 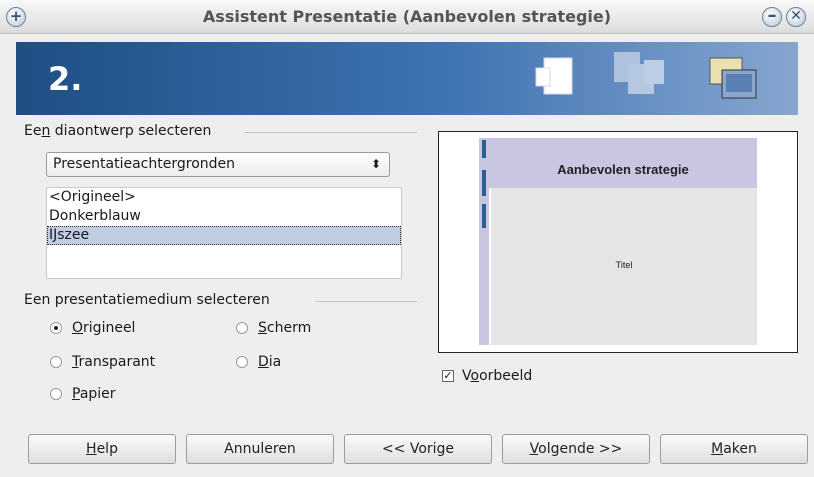 I want to click on label-rest: cherm, so click(x=289, y=328).